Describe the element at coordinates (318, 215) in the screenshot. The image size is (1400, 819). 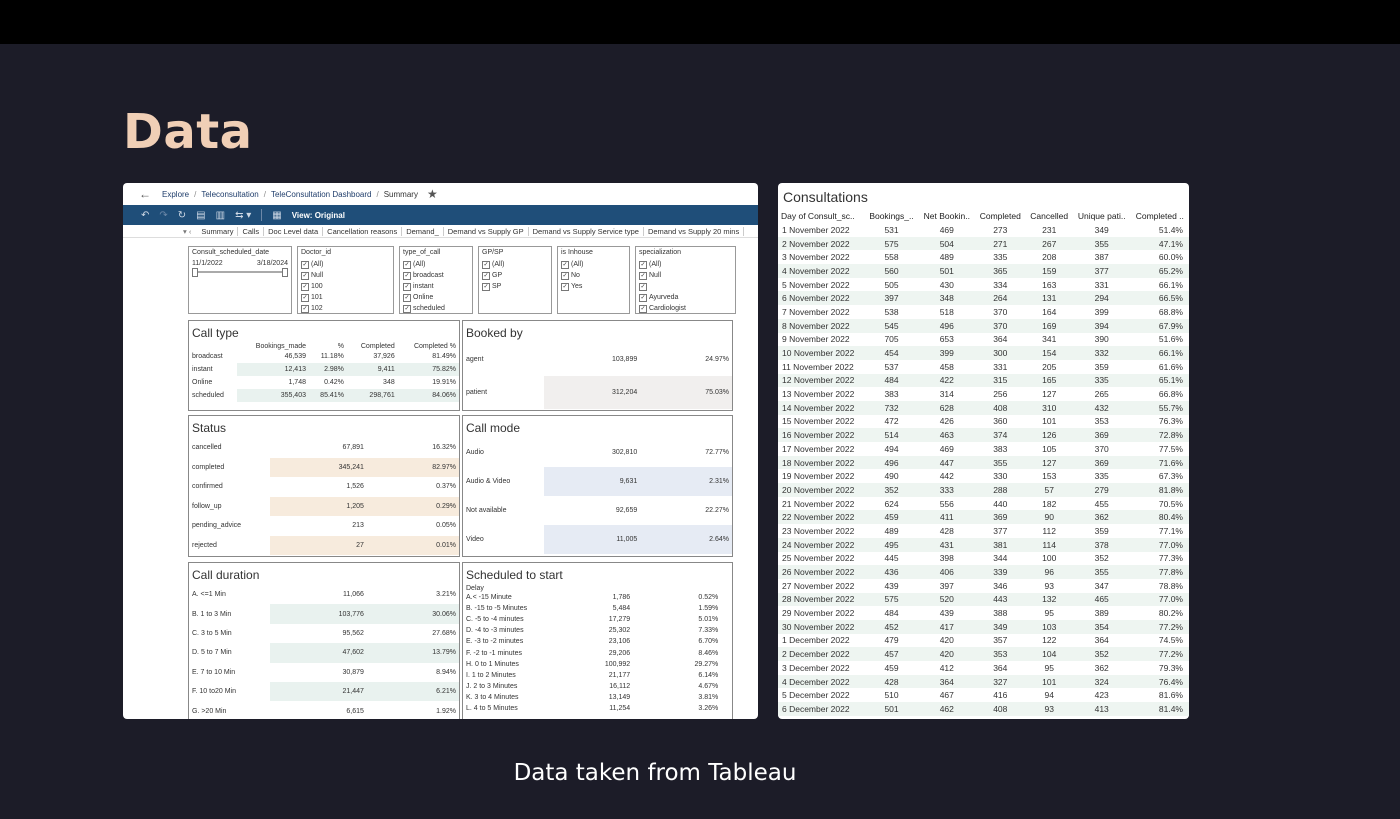
I see `view-original-button: View: Original` at that location.